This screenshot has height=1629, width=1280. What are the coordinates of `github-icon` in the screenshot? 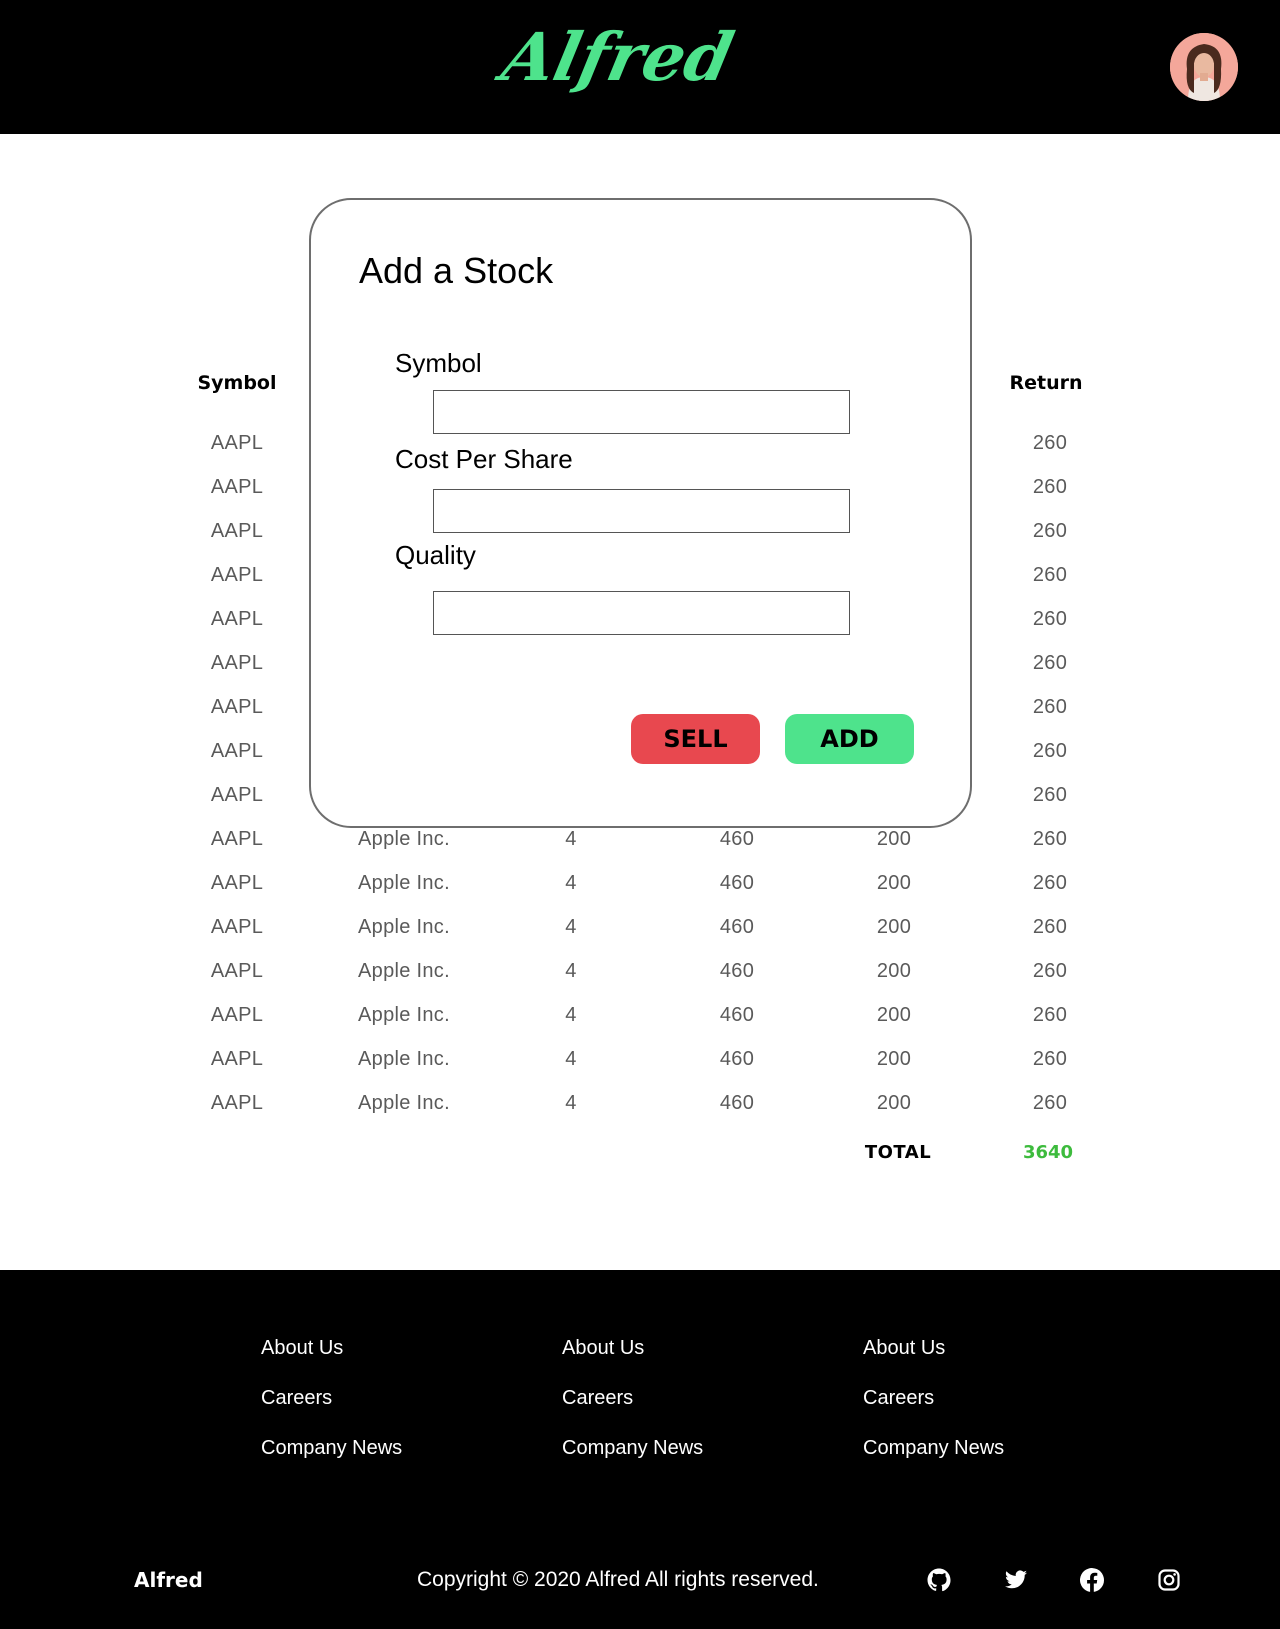 It's located at (939, 1580).